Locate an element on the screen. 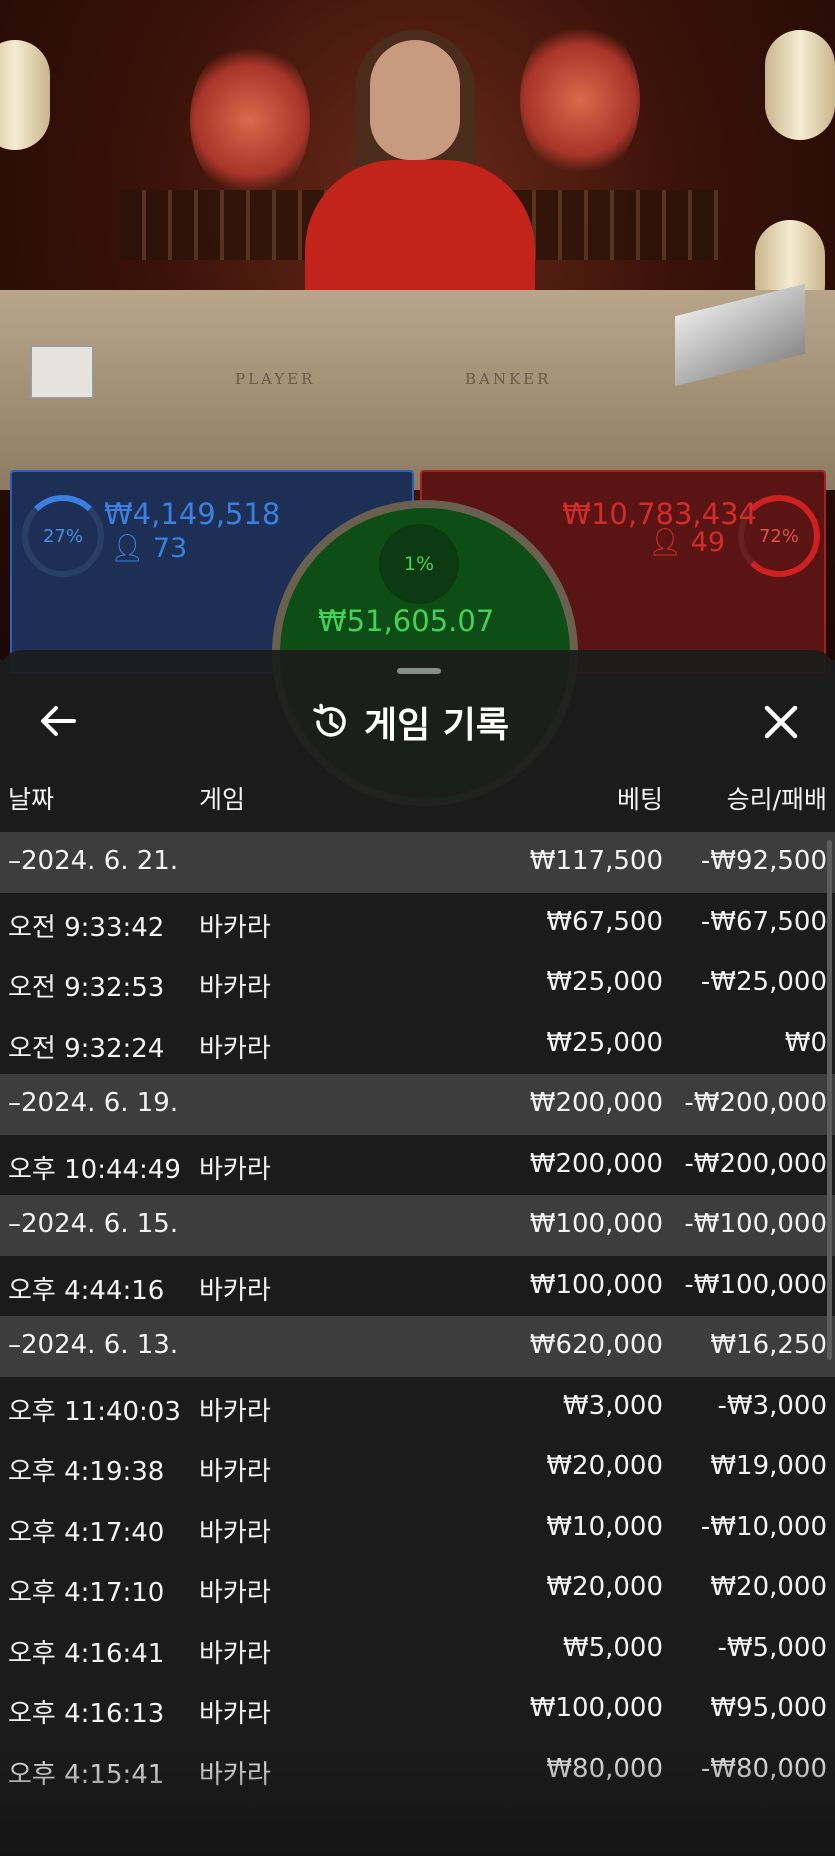 This screenshot has height=1856, width=835. row-result: ₩16,250 is located at coordinates (768, 1345).